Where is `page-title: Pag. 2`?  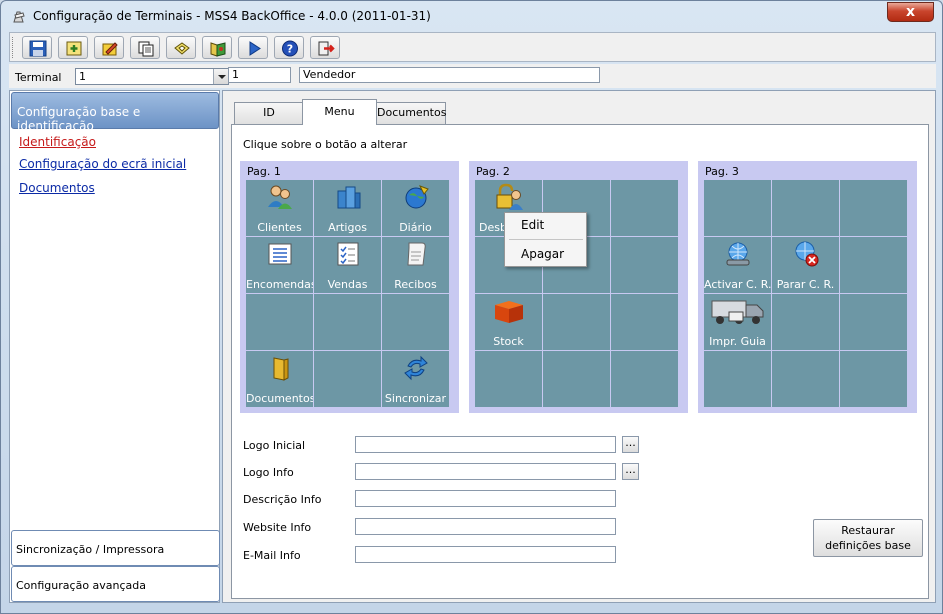
page-title: Pag. 2 is located at coordinates (493, 171).